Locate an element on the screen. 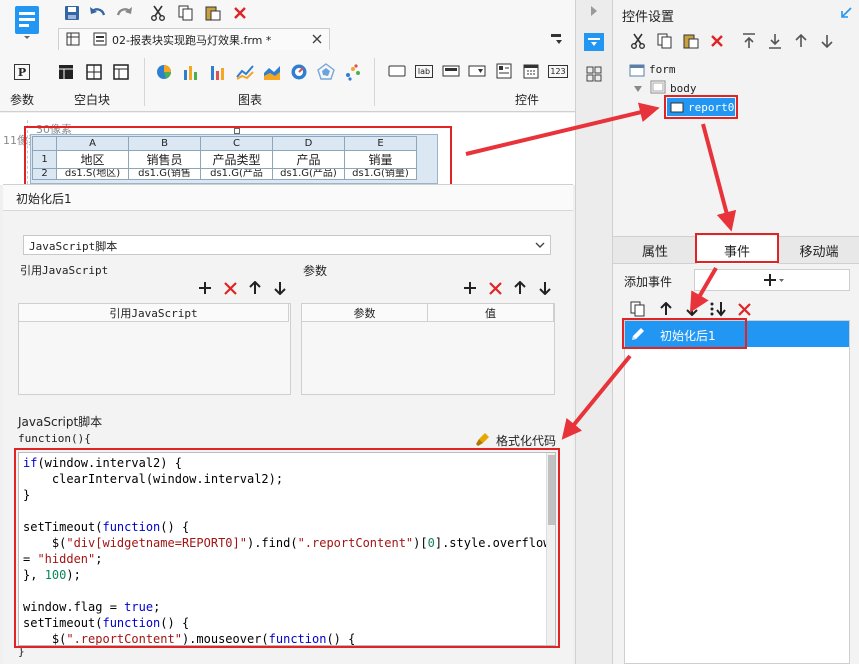  format-brush-icon is located at coordinates (483, 439).